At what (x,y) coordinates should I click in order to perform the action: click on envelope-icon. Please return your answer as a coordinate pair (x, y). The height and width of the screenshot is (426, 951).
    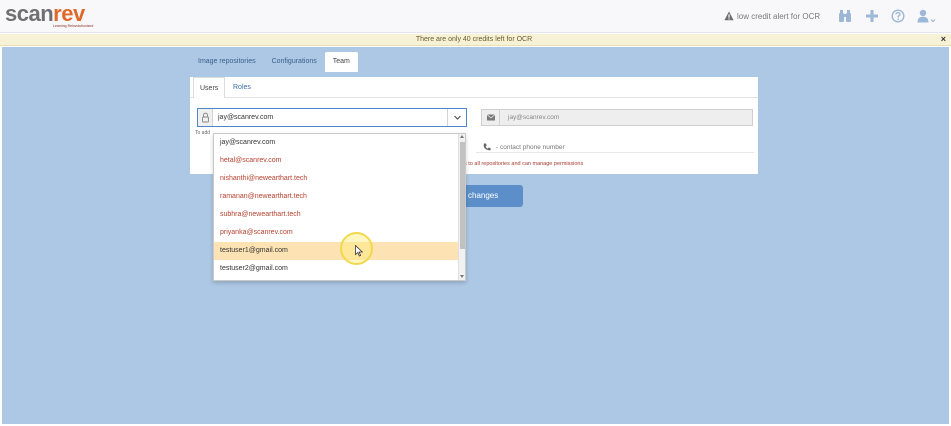
    Looking at the image, I should click on (491, 117).